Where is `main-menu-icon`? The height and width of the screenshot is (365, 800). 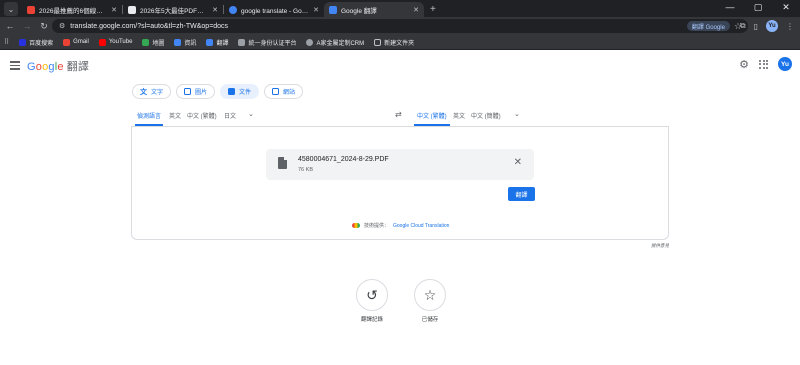
main-menu-icon is located at coordinates (15, 65).